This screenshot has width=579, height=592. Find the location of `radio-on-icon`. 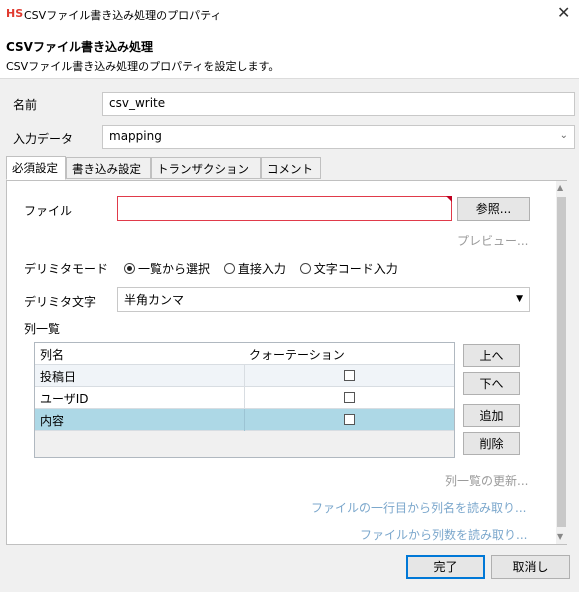

radio-on-icon is located at coordinates (129, 268).